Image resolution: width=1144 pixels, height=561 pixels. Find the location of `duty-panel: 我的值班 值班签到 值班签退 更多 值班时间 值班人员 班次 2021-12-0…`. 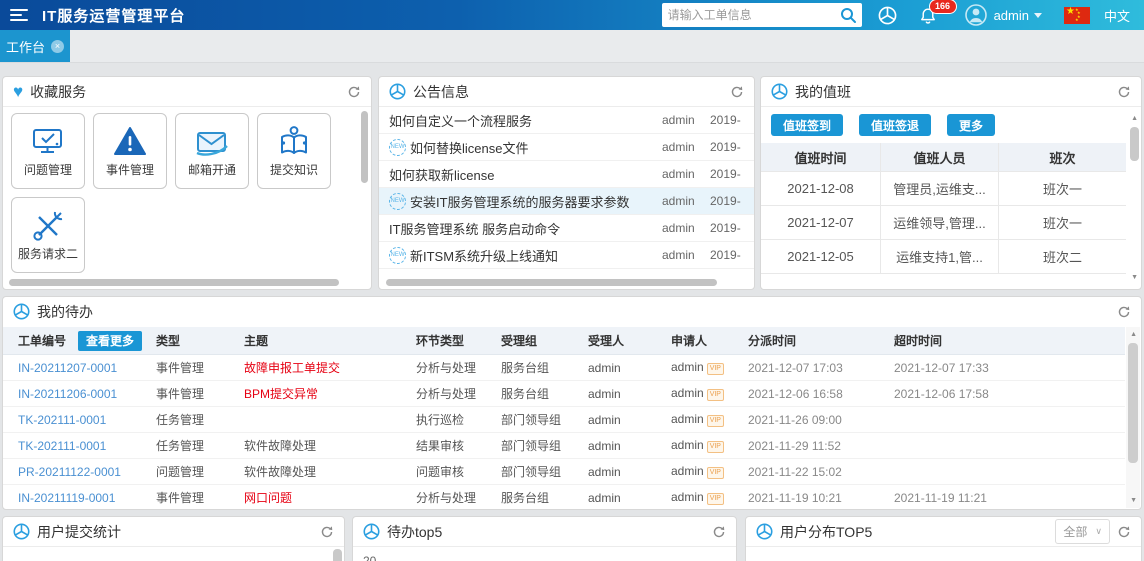

duty-panel: 我的值班 值班签到 值班签退 更多 值班时间 值班人员 班次 2021-12-0… is located at coordinates (951, 183).